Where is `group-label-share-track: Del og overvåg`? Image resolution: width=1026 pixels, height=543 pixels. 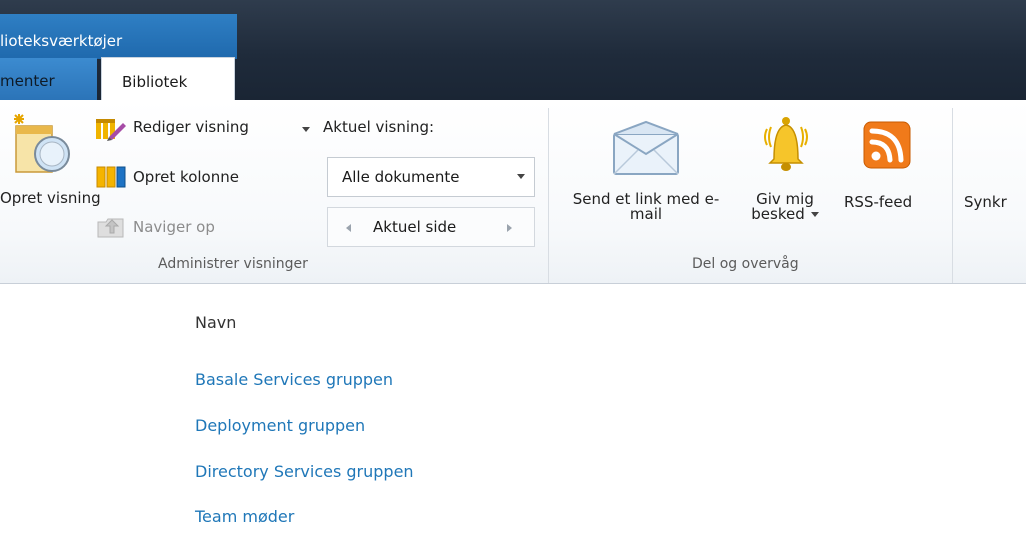 group-label-share-track: Del og overvåg is located at coordinates (745, 264).